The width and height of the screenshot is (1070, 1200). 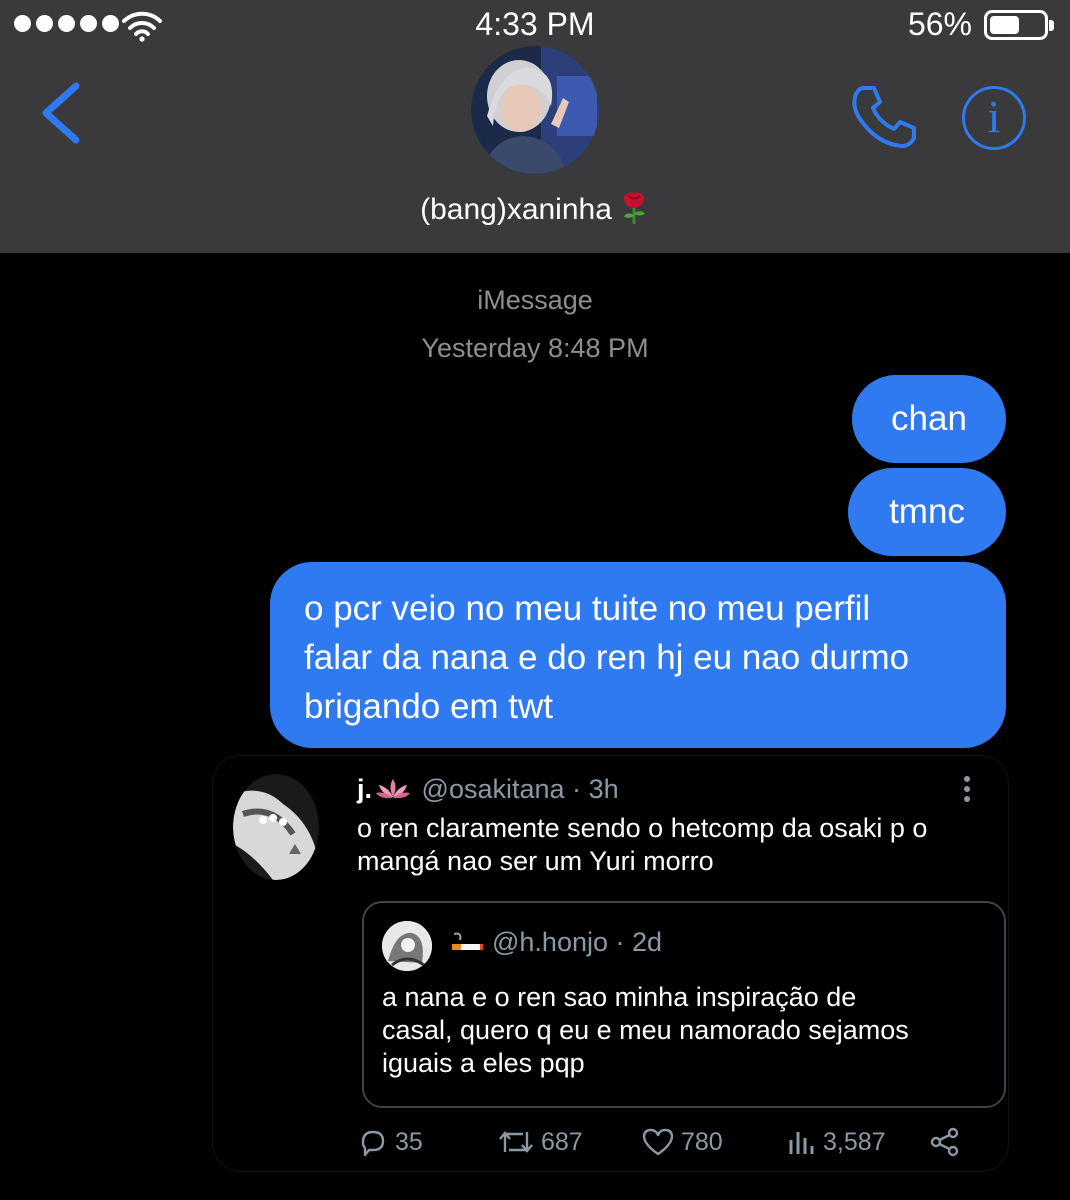 What do you see at coordinates (645, 1030) in the screenshot?
I see `quoted-text-line: casal, quero q eu e meu namorado sejamos` at bounding box center [645, 1030].